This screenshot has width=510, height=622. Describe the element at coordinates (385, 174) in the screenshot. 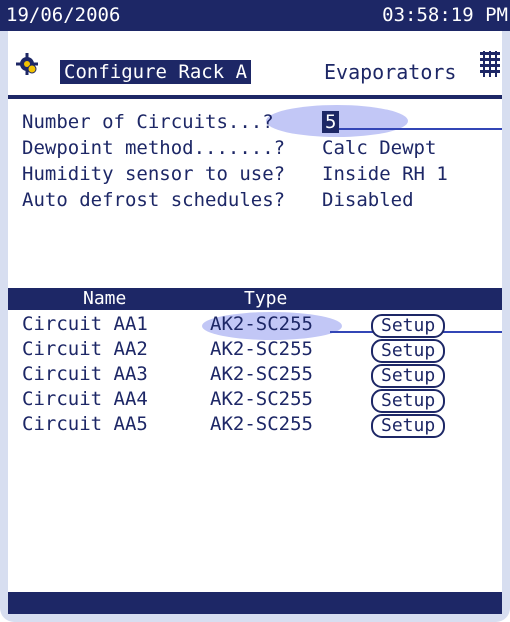

I see `humidity-sensor-value: Inside RH 1` at that location.